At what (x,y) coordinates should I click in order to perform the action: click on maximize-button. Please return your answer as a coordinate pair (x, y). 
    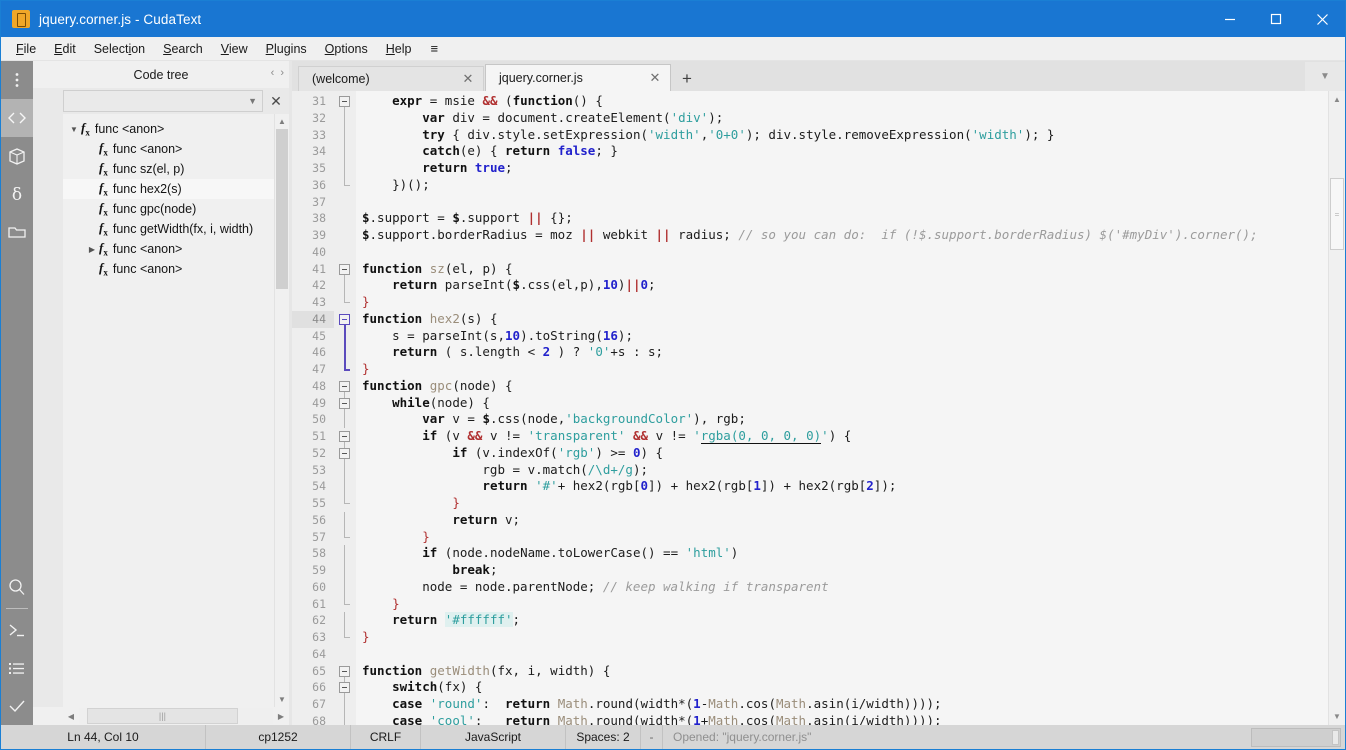
    Looking at the image, I should click on (1276, 19).